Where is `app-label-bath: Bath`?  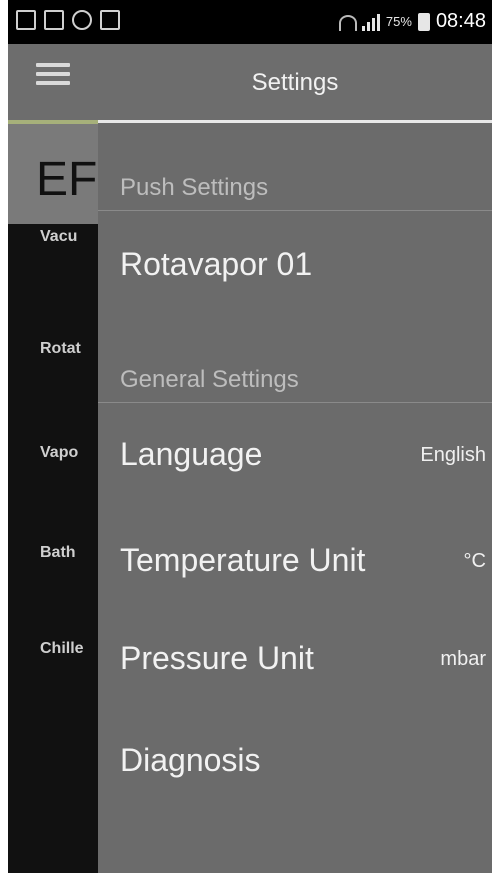 app-label-bath: Bath is located at coordinates (58, 552).